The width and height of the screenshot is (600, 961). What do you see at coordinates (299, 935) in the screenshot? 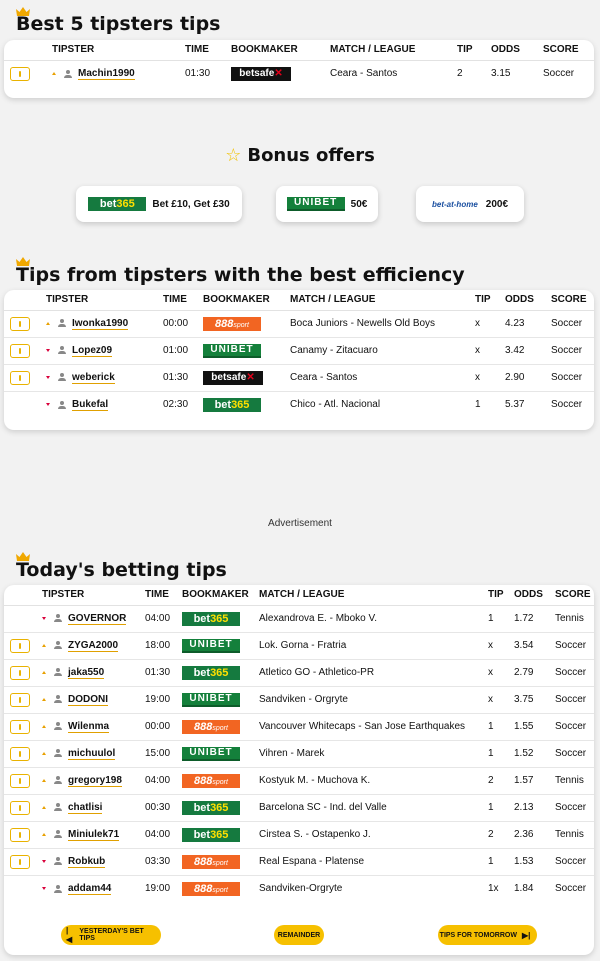
I see `remainder-button: REMAINDER` at bounding box center [299, 935].